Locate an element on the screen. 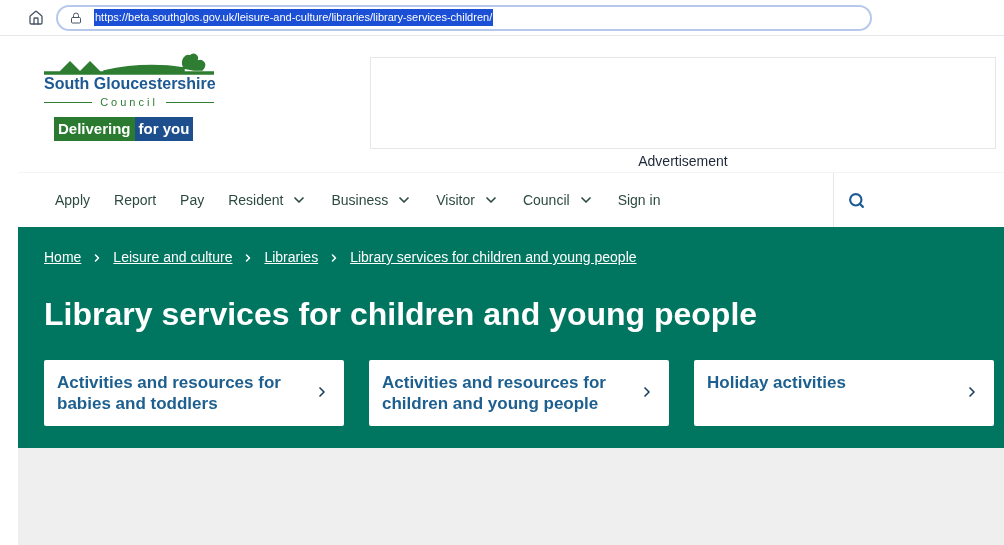 The image size is (1004, 545). nav-link: Sign in is located at coordinates (639, 200).